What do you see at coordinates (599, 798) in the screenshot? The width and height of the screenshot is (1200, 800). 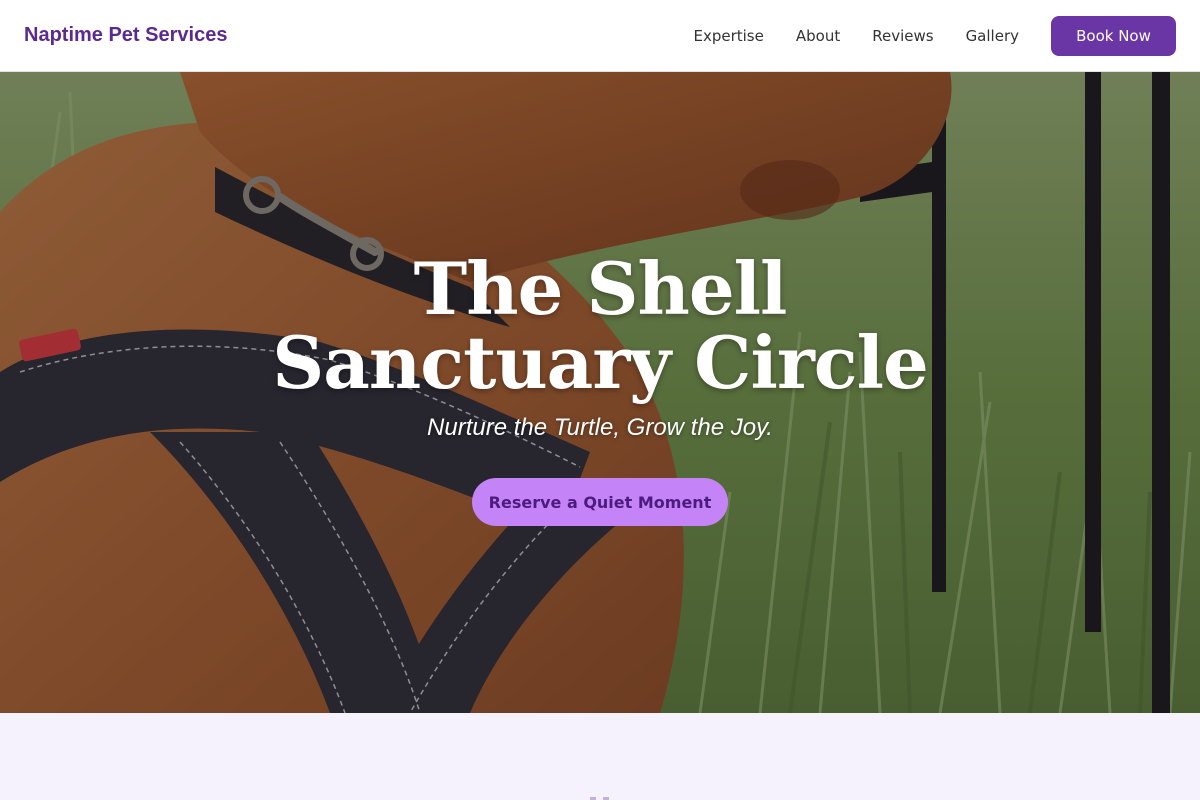 I see `section-heading-peek` at bounding box center [599, 798].